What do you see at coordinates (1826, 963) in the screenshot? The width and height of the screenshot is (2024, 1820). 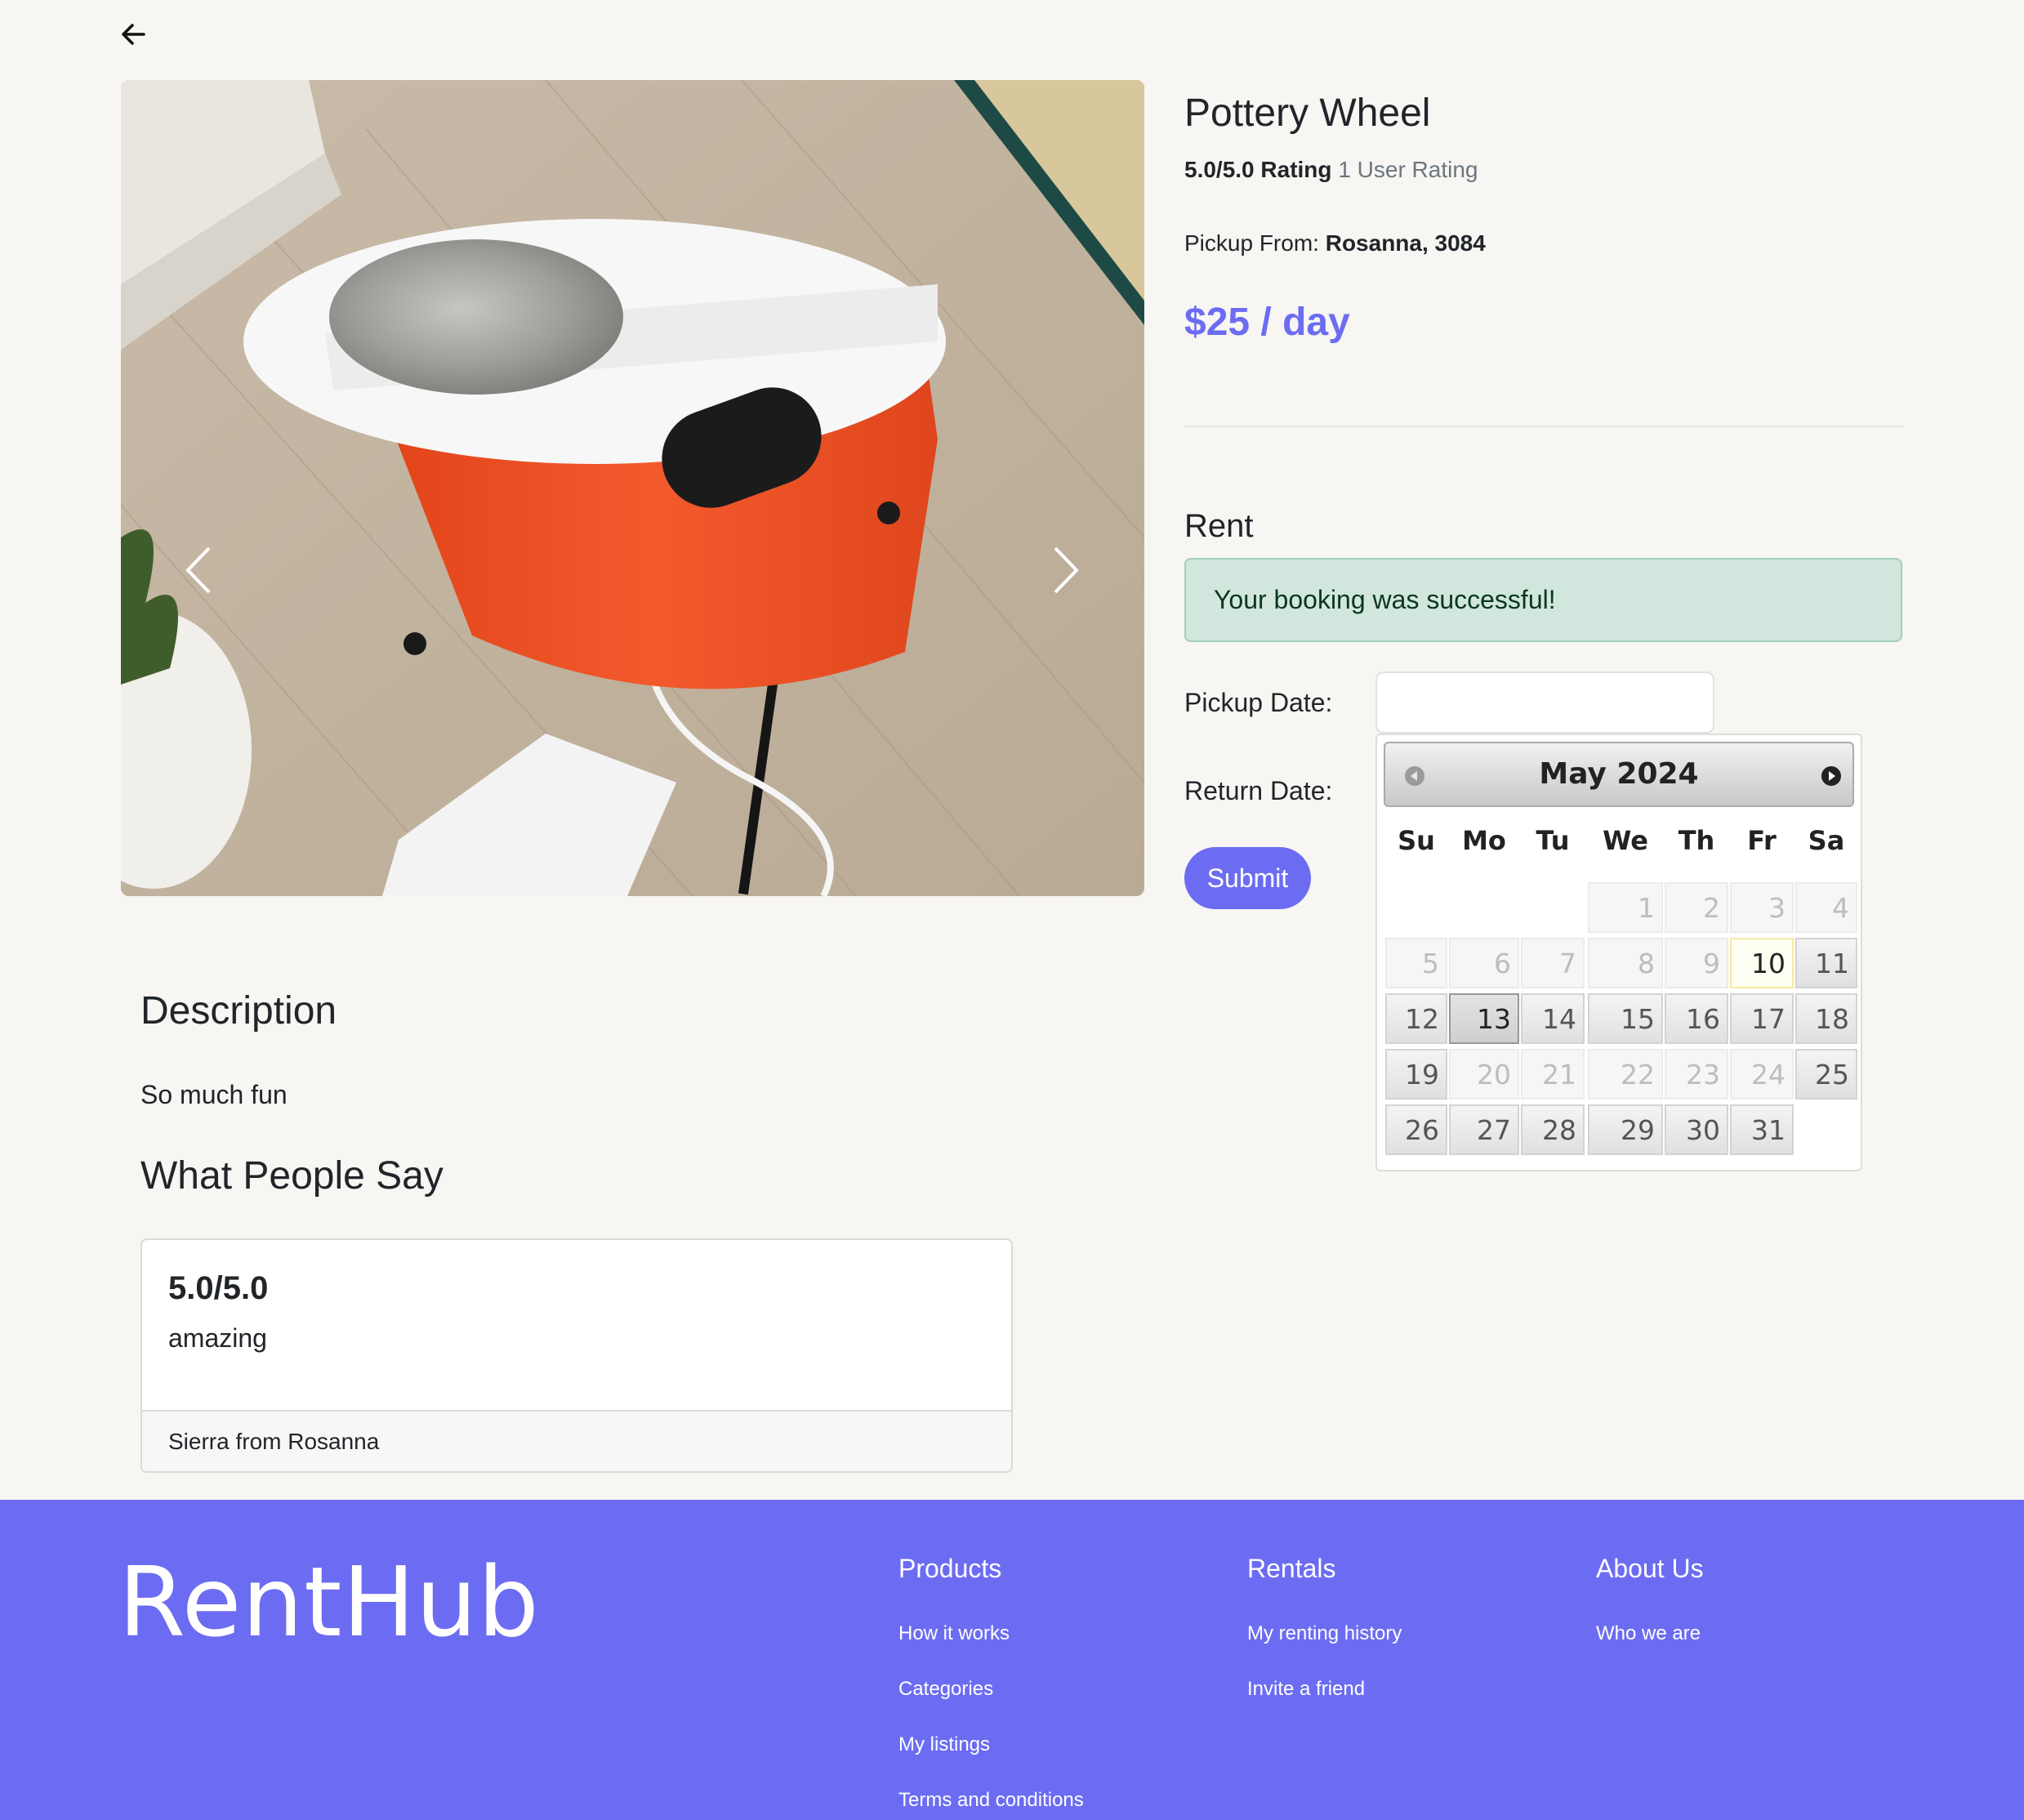 I see `calendar-day: 11` at bounding box center [1826, 963].